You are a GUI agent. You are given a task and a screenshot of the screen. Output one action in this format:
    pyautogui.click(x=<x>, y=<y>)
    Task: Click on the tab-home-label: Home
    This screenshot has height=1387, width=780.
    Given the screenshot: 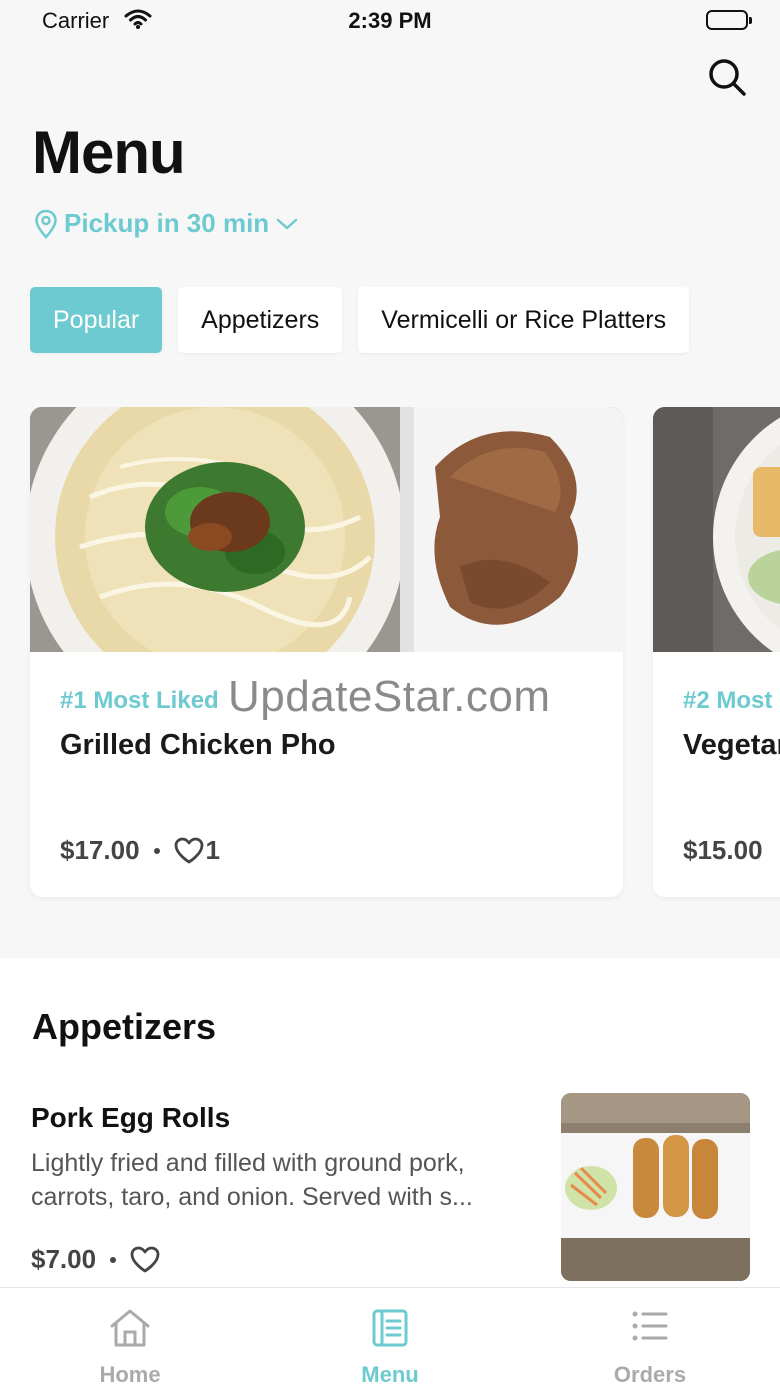 What is the action you would take?
    pyautogui.click(x=130, y=1374)
    